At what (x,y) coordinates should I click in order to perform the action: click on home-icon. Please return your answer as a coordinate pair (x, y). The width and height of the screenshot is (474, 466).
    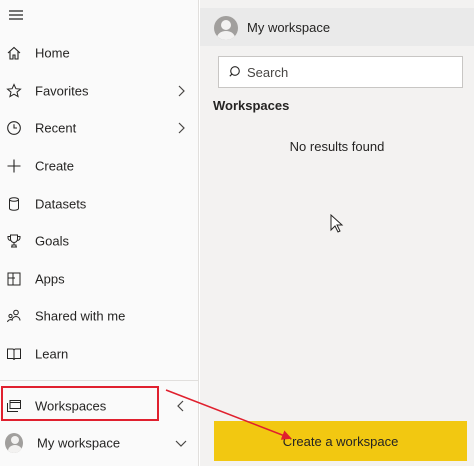
    Looking at the image, I should click on (14, 53).